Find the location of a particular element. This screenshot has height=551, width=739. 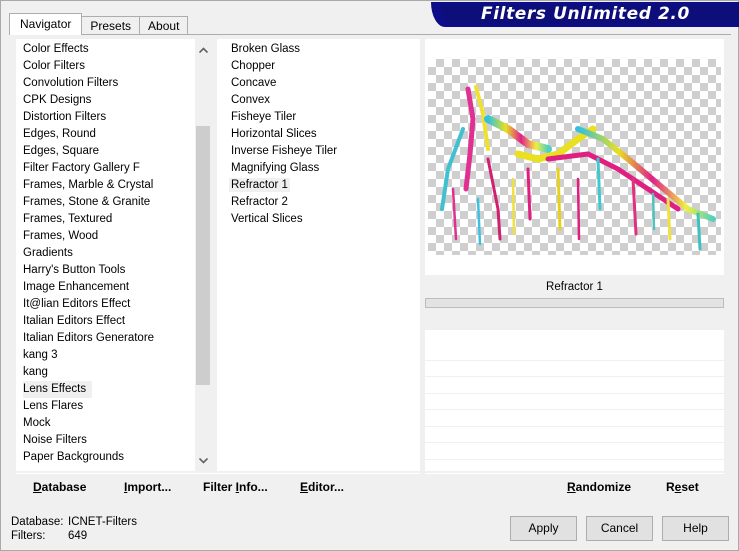

filter-label: Fisheye Tiler is located at coordinates (264, 117).